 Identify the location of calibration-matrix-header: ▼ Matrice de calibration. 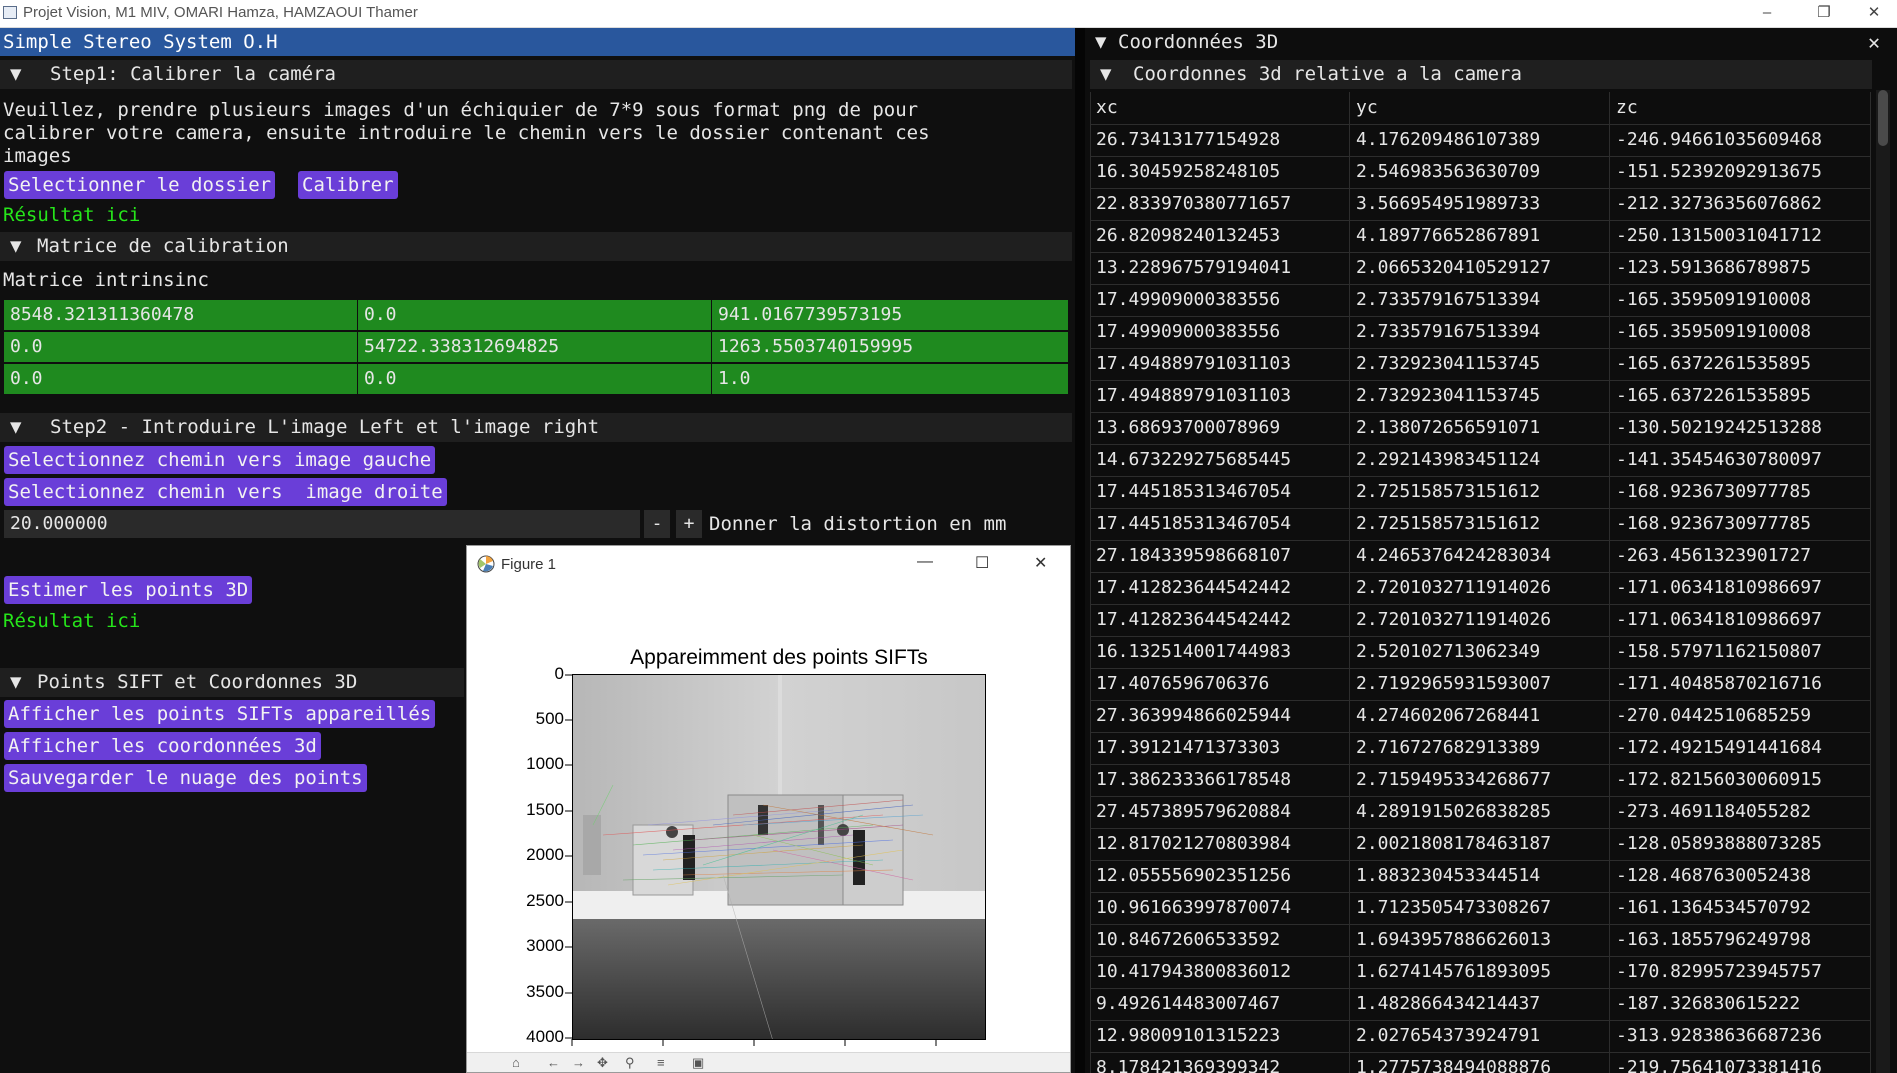
(536, 246).